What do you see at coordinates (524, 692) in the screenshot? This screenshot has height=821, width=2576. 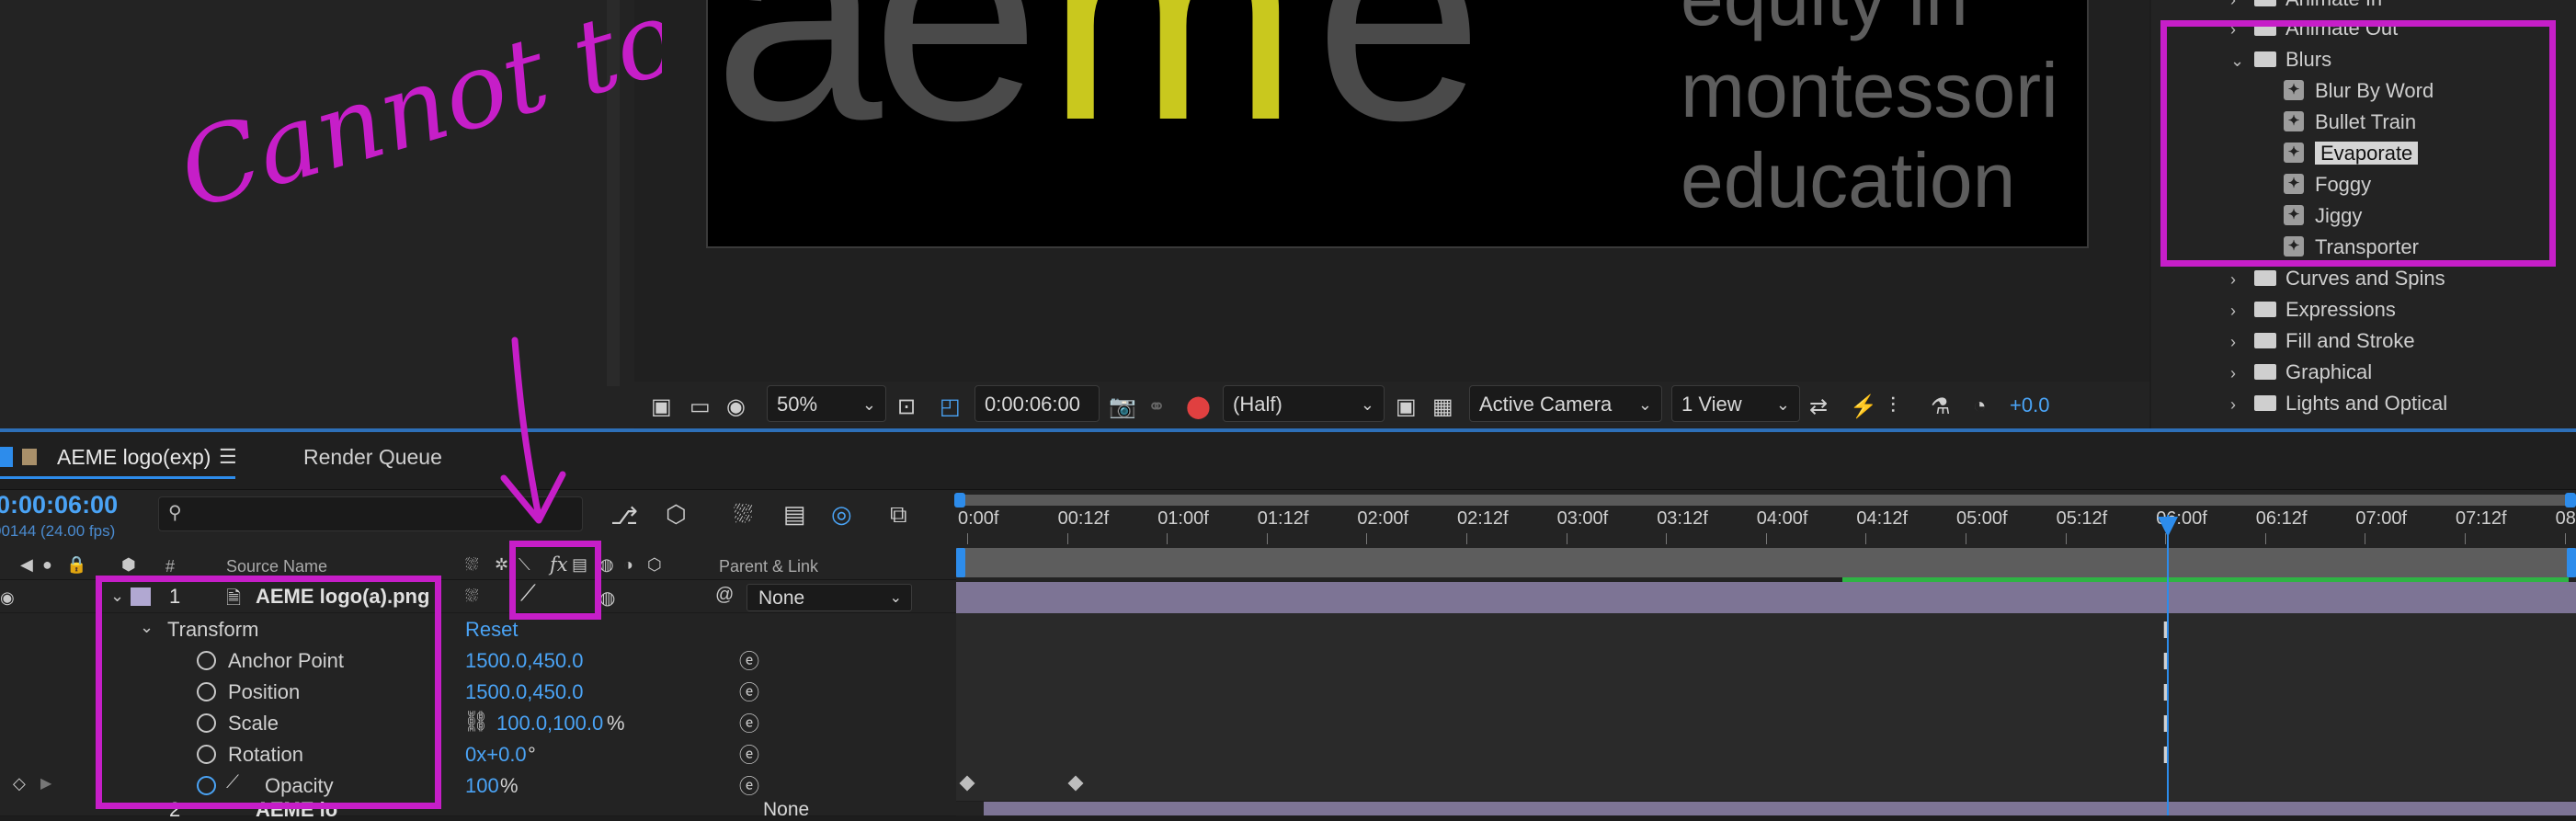 I see `property-value-position: 1500.0,450.0` at bounding box center [524, 692].